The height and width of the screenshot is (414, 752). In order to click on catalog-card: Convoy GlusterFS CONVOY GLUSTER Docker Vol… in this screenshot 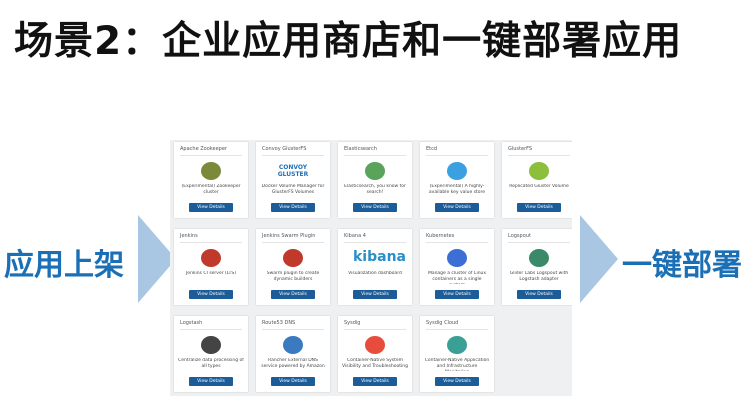, I will do `click(293, 180)`.